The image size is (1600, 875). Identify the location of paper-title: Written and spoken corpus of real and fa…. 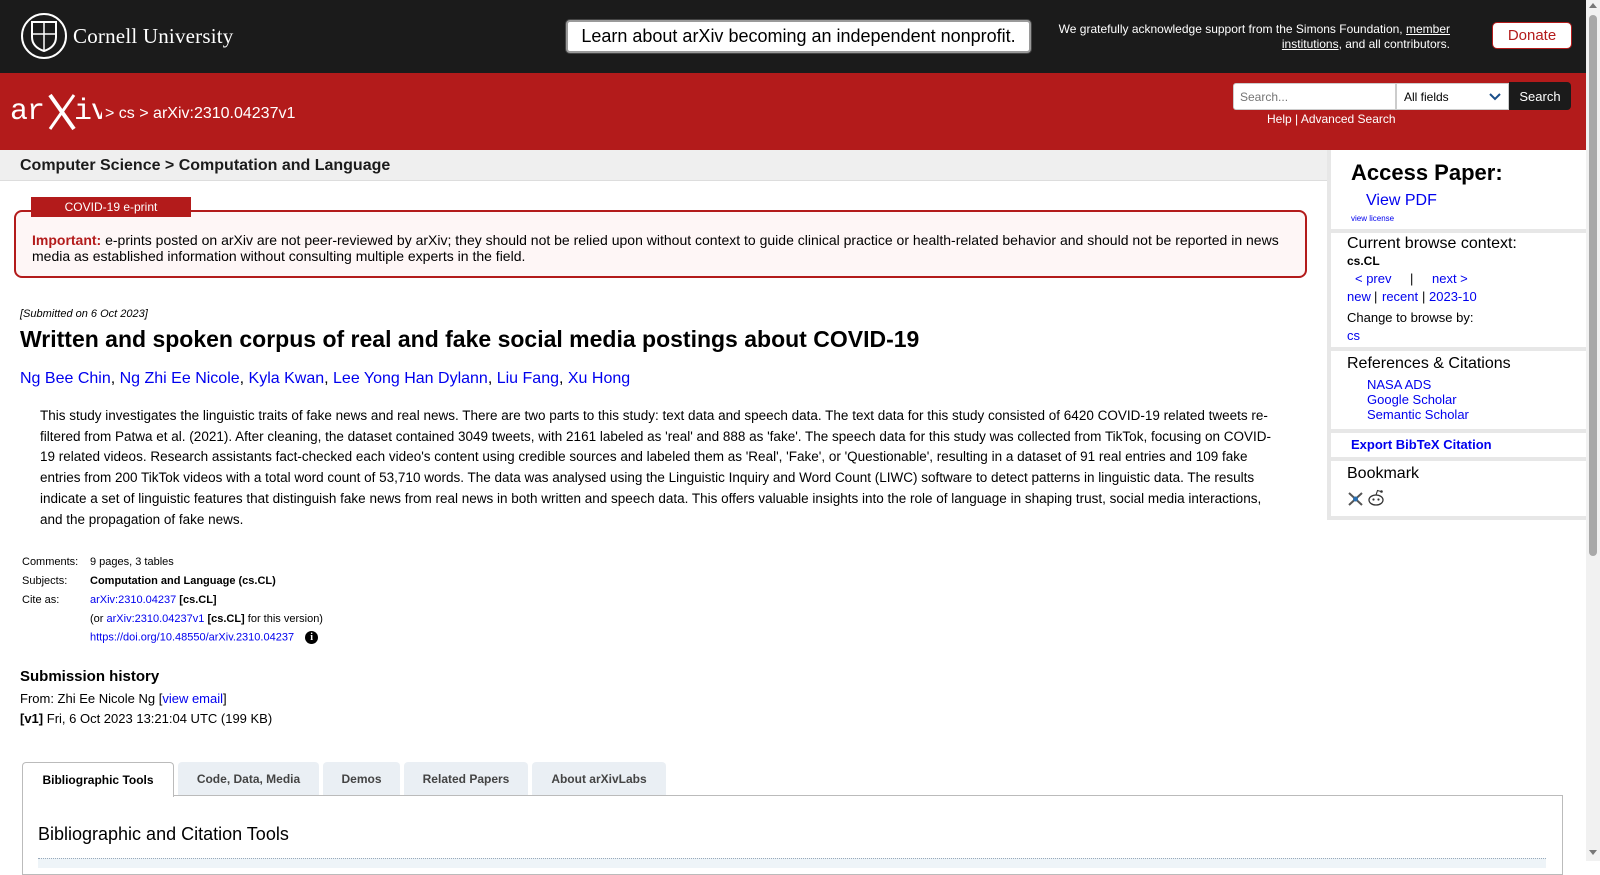
(470, 339).